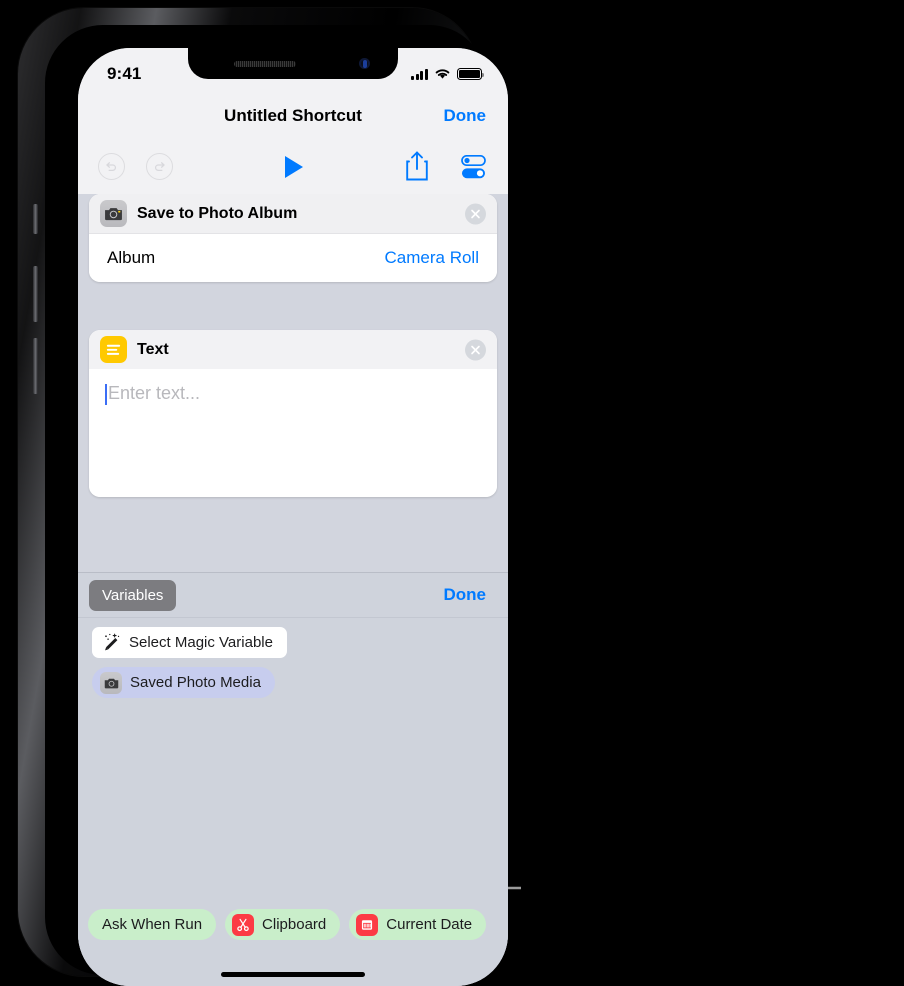 This screenshot has height=986, width=904. I want to click on suggested-variables-row: Ask When Run Clipboard Current Date, so click(293, 924).